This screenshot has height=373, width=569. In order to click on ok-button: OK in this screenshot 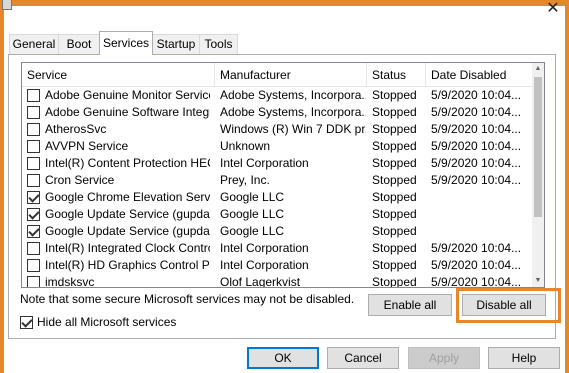, I will do `click(283, 358)`.